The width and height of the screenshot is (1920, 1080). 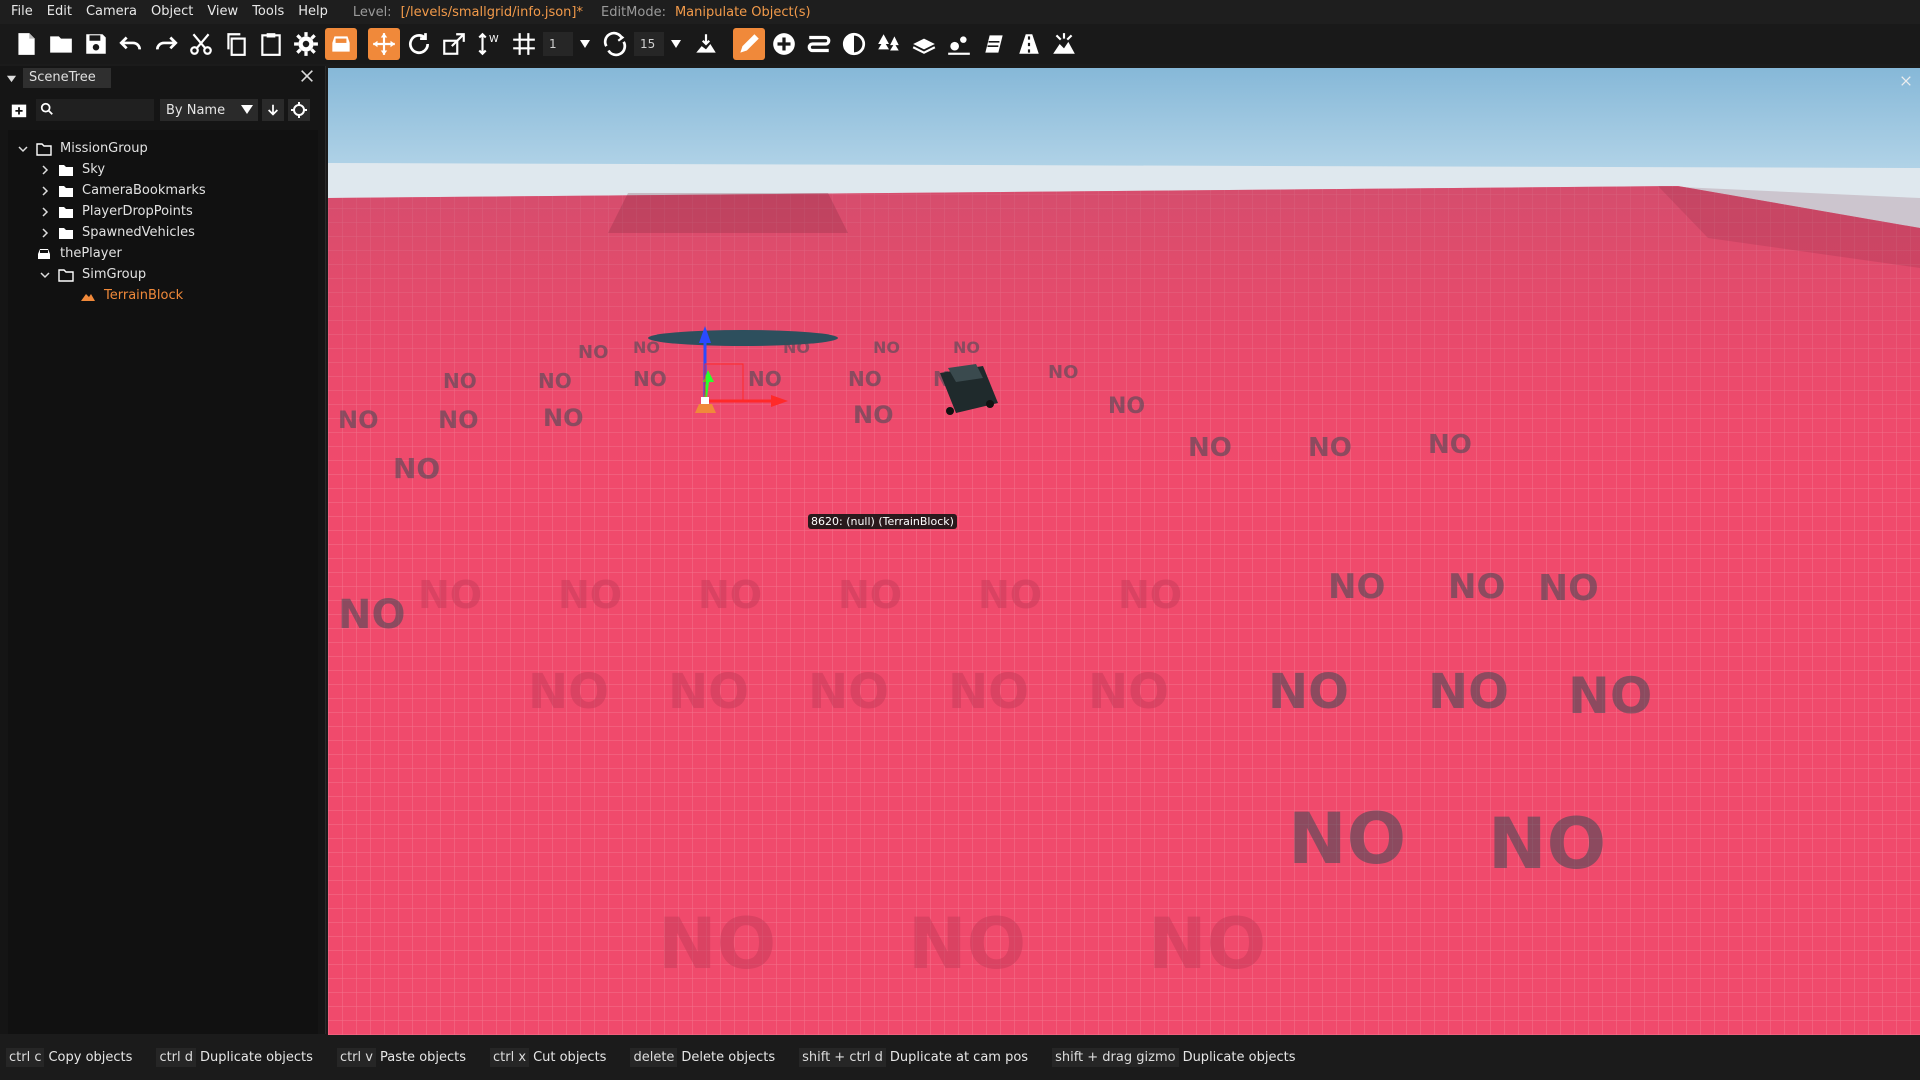 What do you see at coordinates (236, 44) in the screenshot?
I see `copy-icon` at bounding box center [236, 44].